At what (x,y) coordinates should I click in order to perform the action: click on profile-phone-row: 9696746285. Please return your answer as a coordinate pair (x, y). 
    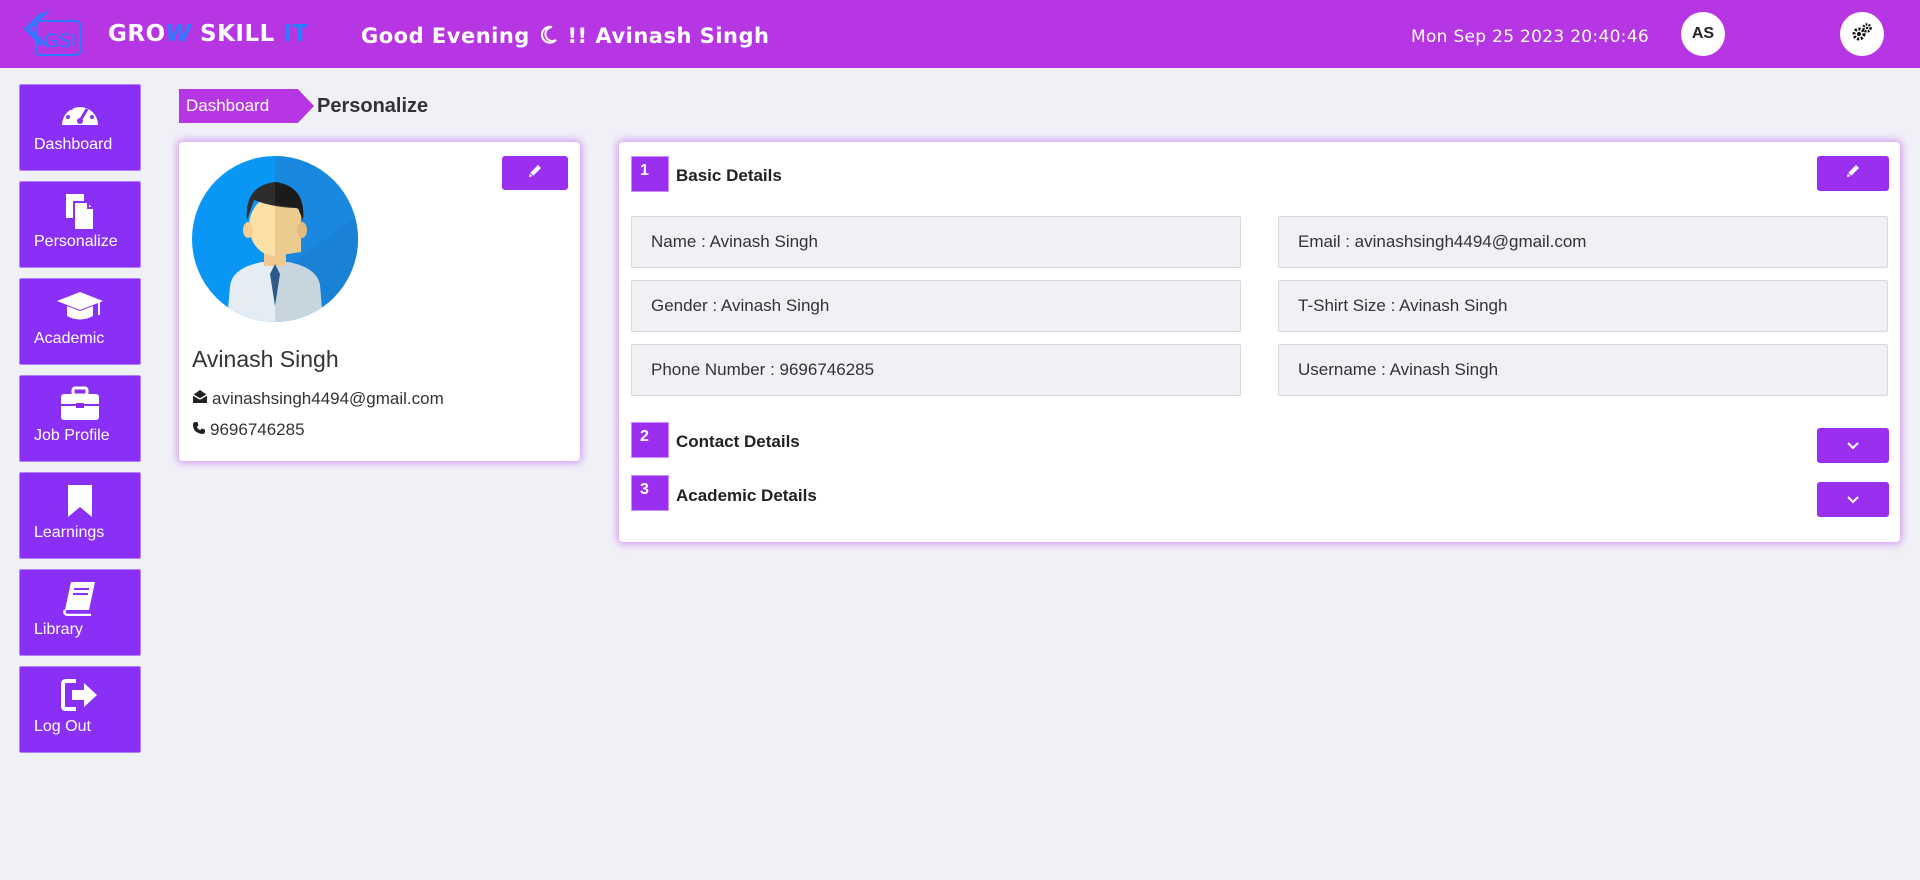
    Looking at the image, I should click on (248, 430).